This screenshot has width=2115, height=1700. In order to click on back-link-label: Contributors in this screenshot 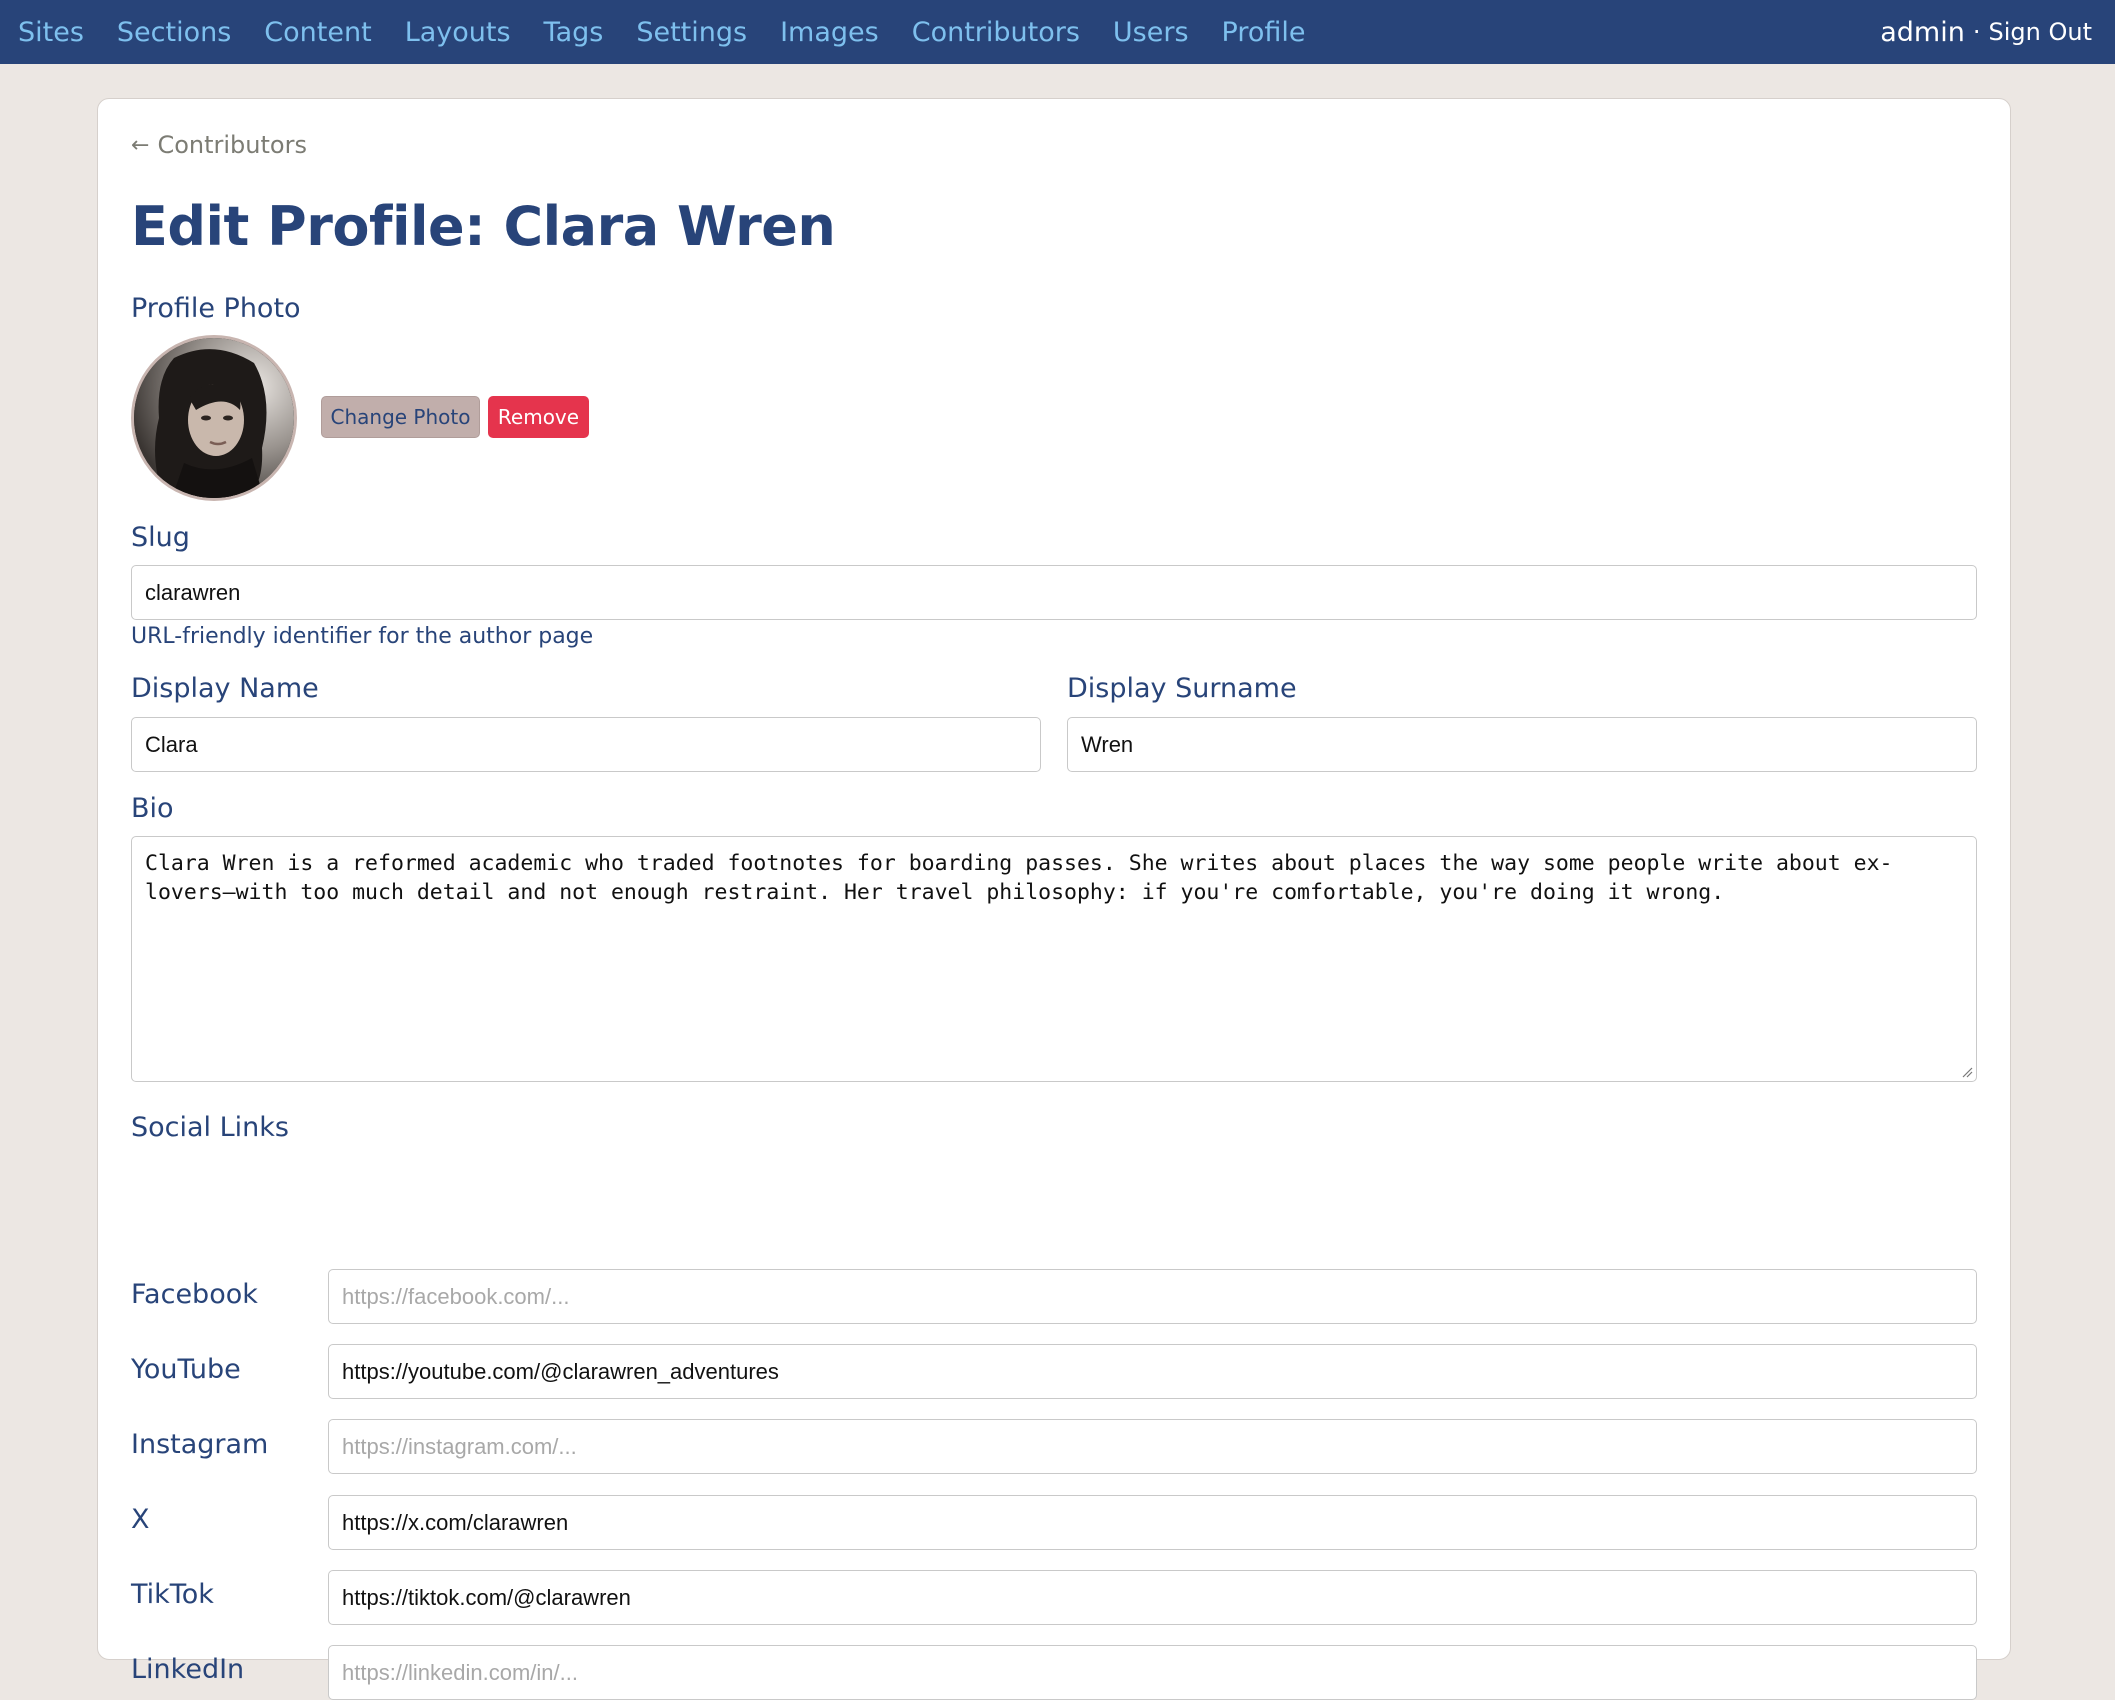, I will do `click(232, 145)`.